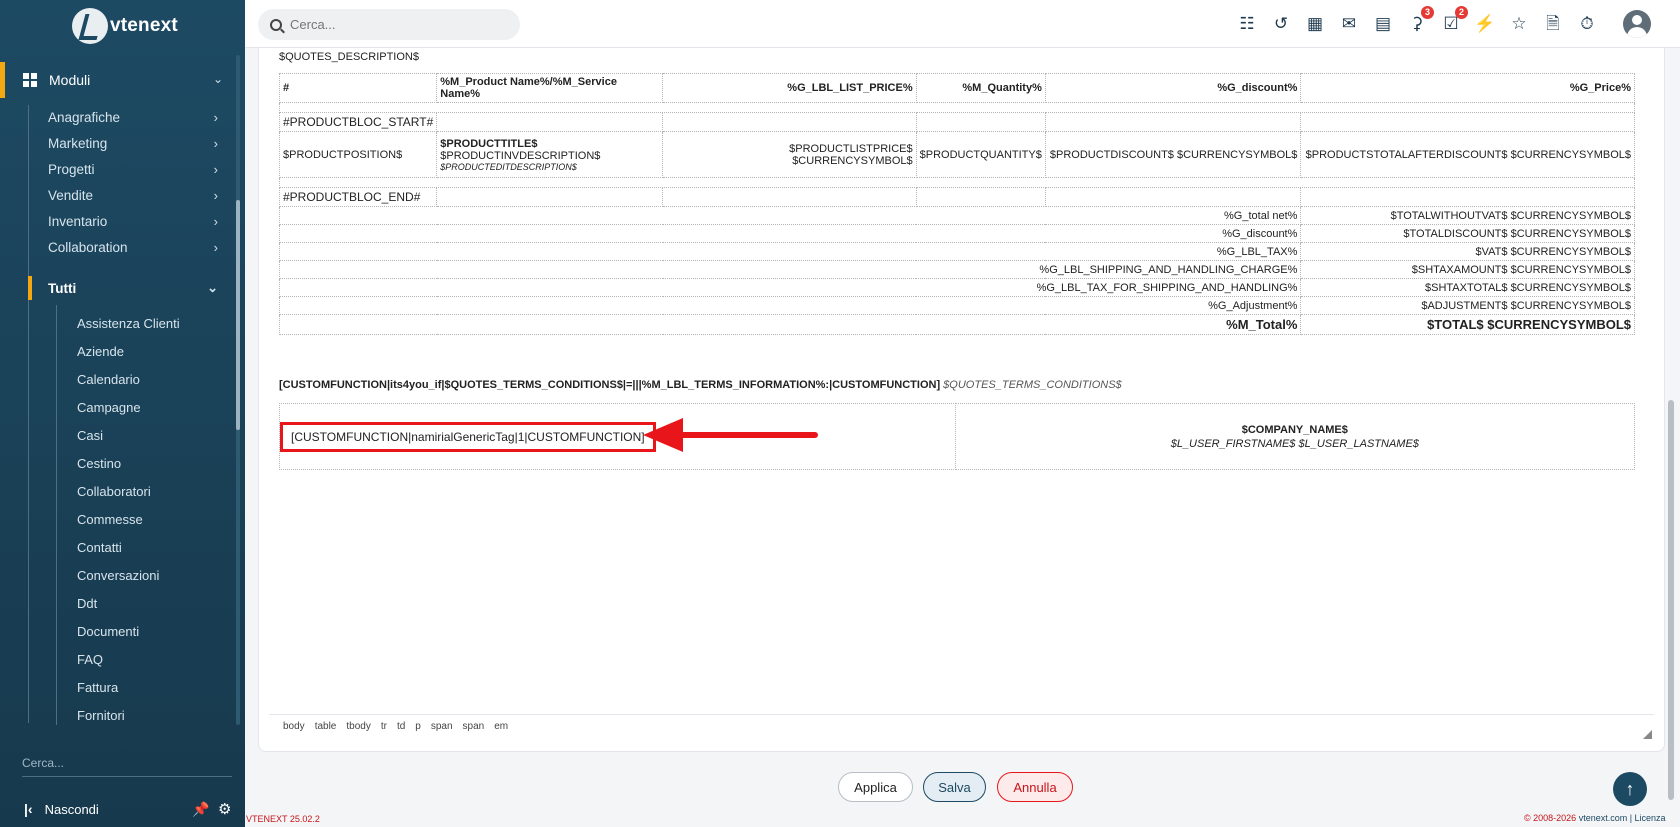  Describe the element at coordinates (1467, 287) in the screenshot. I see `total-value: $SHTAXTOTAL$ $CURRENCYSYMBOL$` at that location.